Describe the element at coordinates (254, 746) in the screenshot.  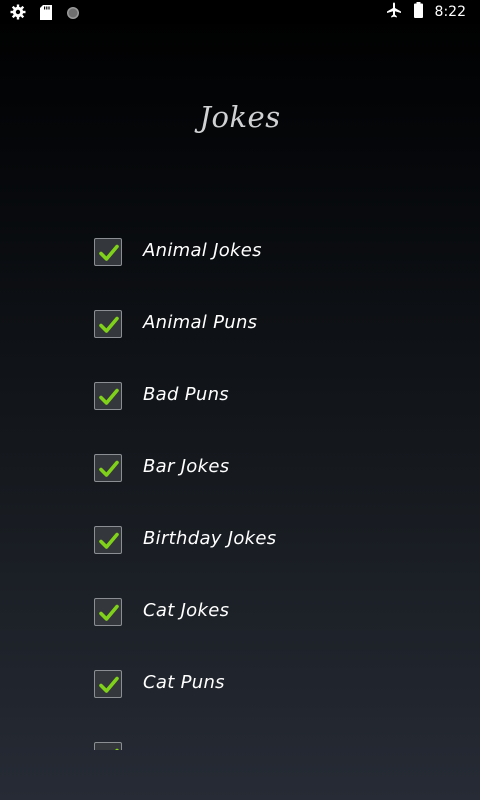
I see `list-item` at that location.